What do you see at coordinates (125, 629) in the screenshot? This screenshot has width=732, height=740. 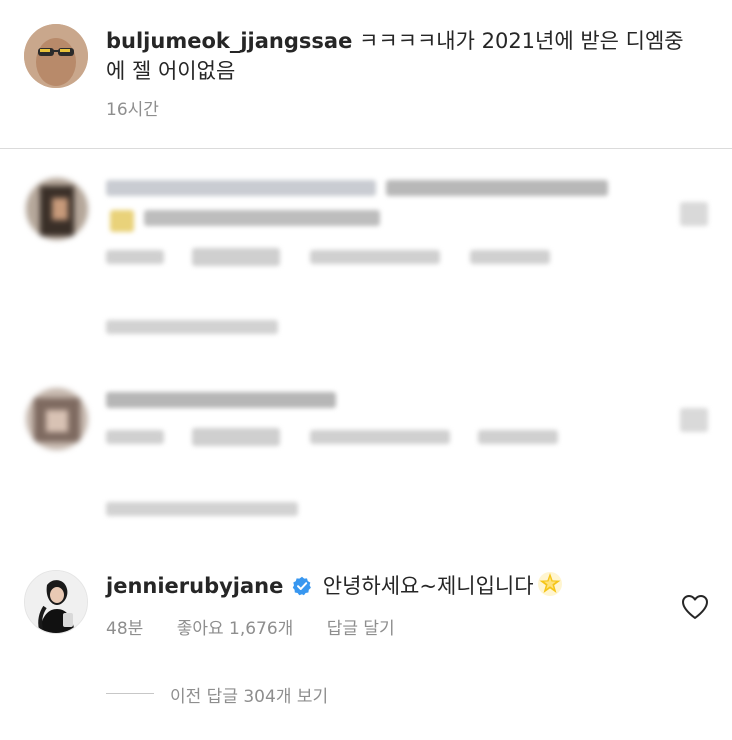 I see `reply-time: 48분` at bounding box center [125, 629].